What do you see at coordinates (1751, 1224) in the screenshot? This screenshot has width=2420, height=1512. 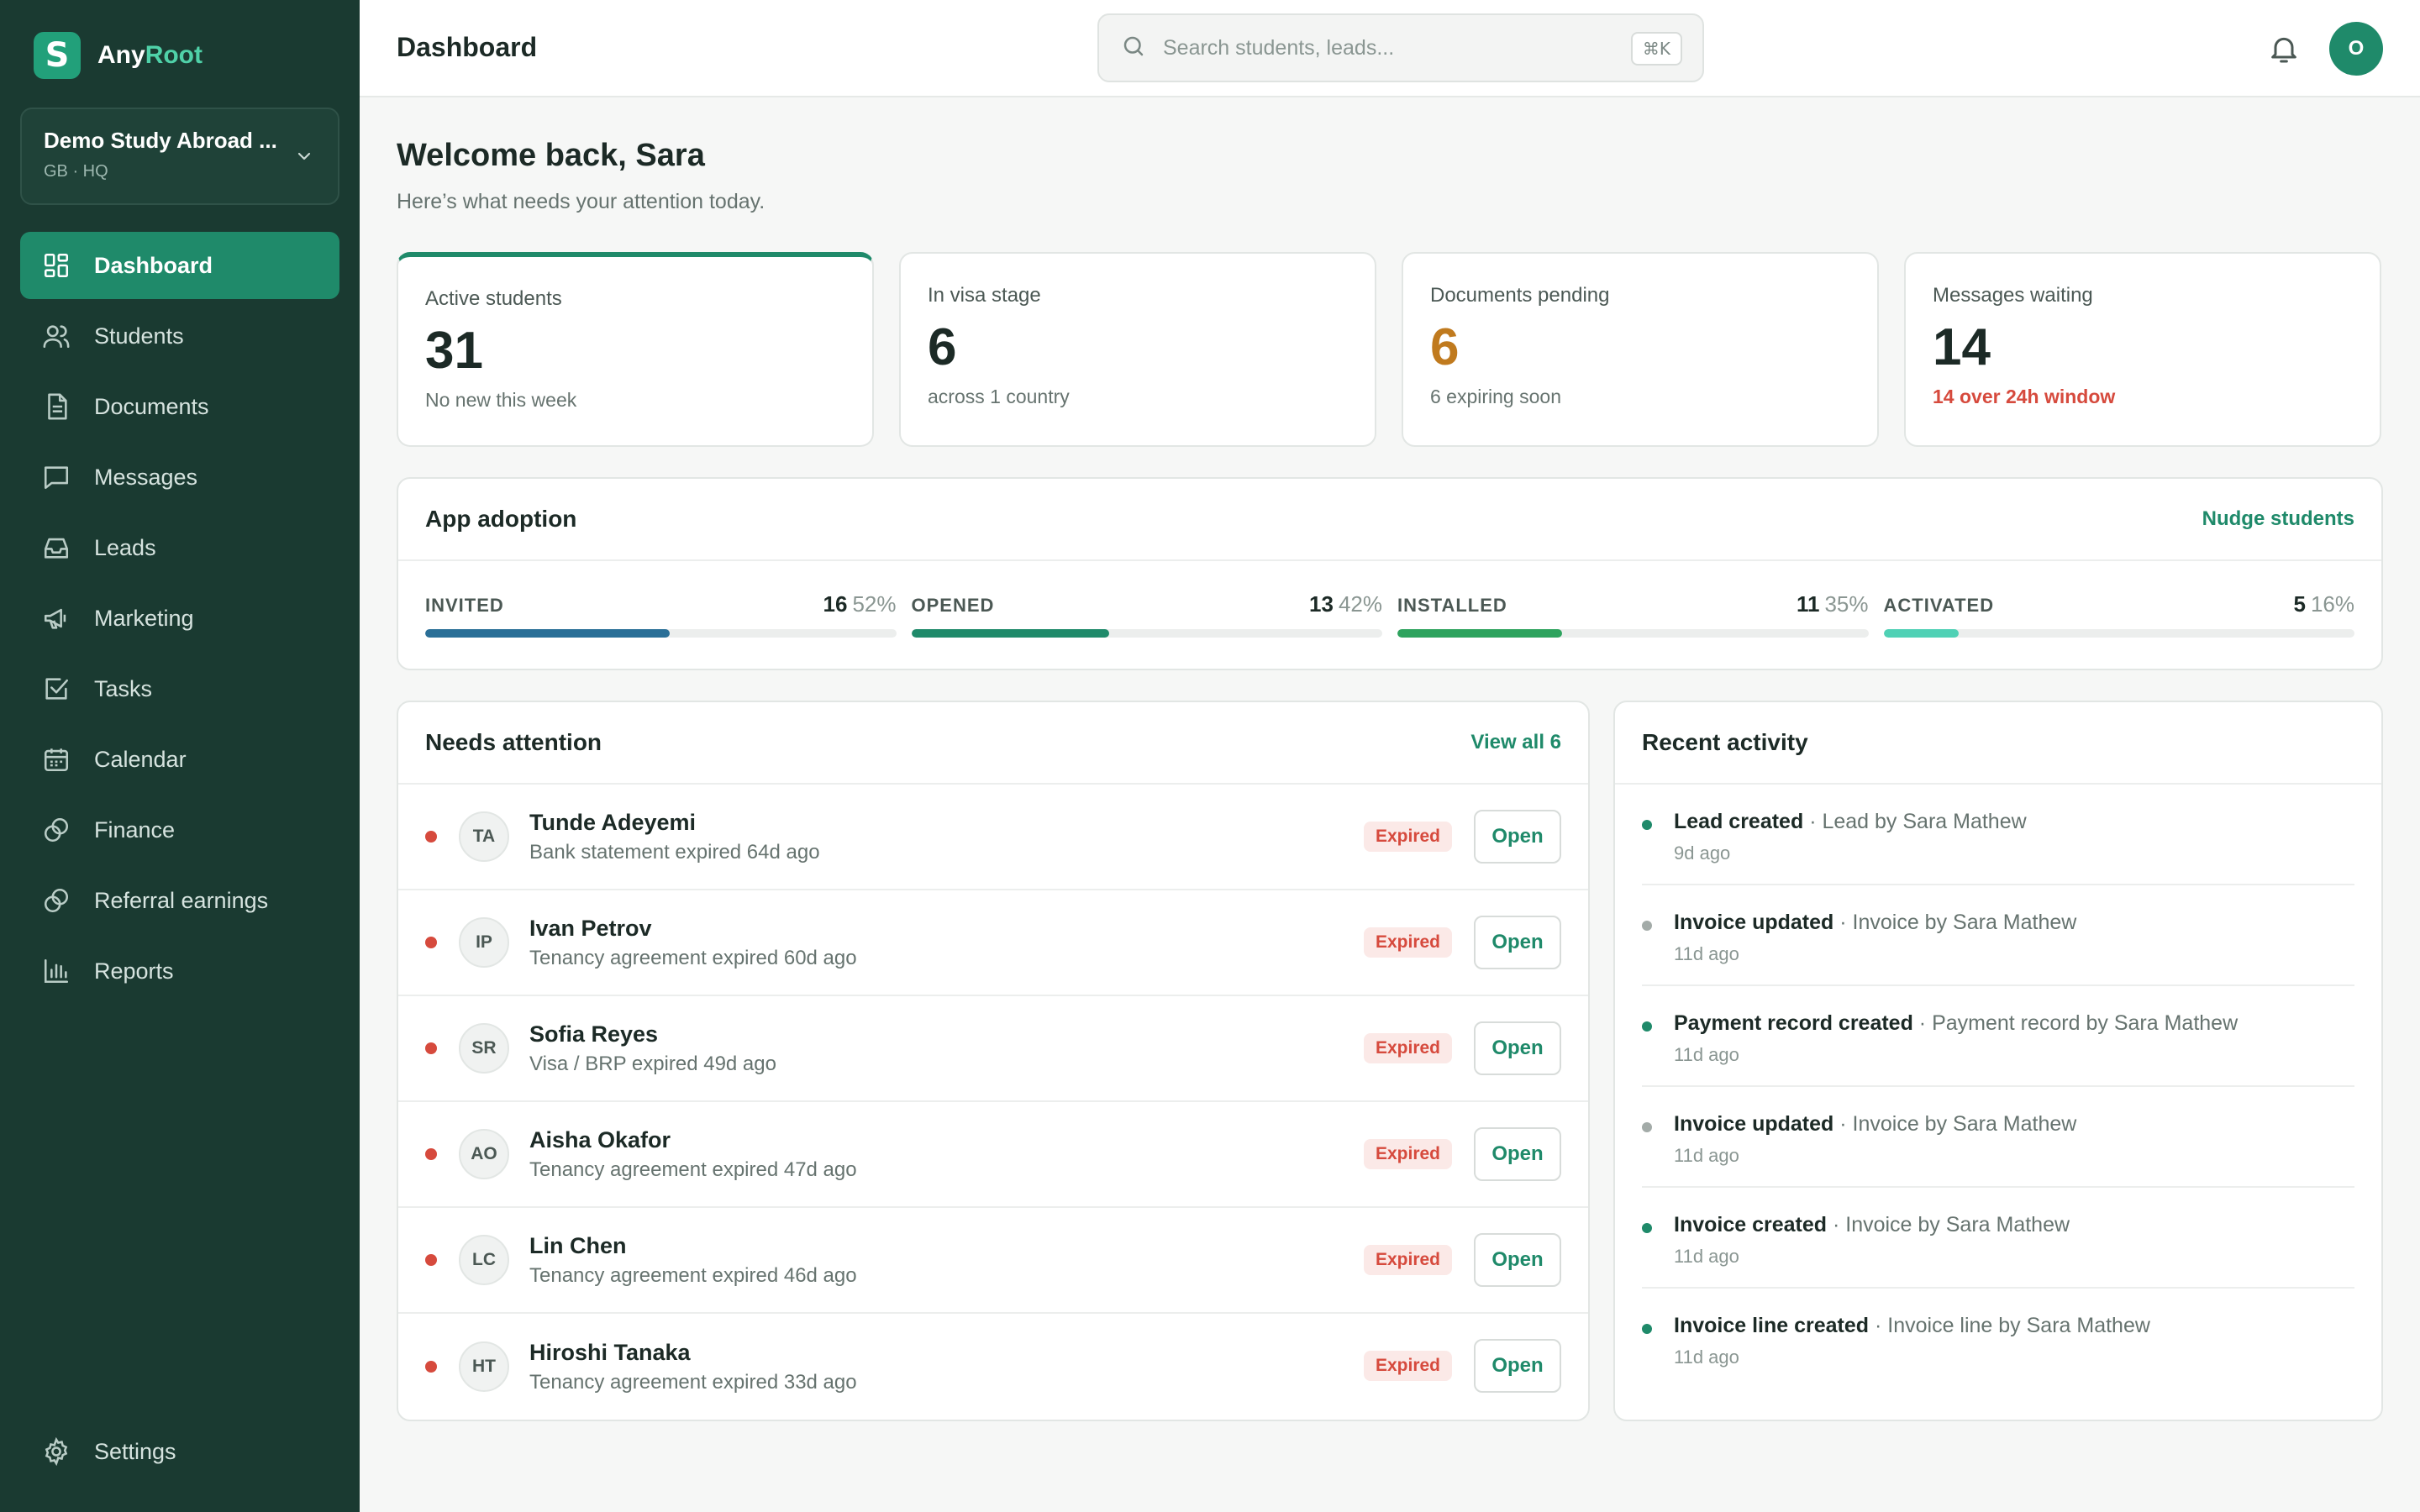 I see `activity-title: Invoice created` at bounding box center [1751, 1224].